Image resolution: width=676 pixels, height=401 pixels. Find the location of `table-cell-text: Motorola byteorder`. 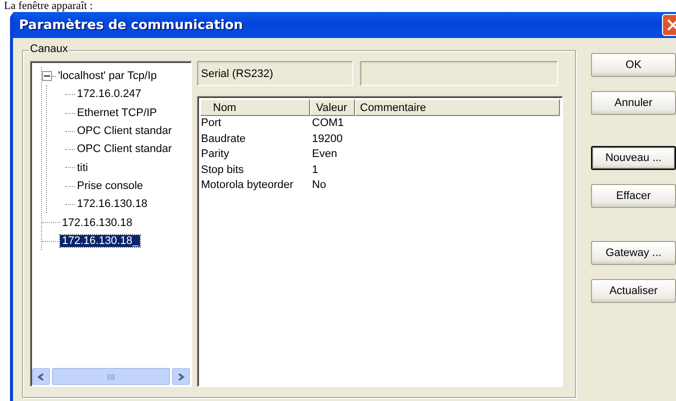

table-cell-text: Motorola byteorder is located at coordinates (247, 185).